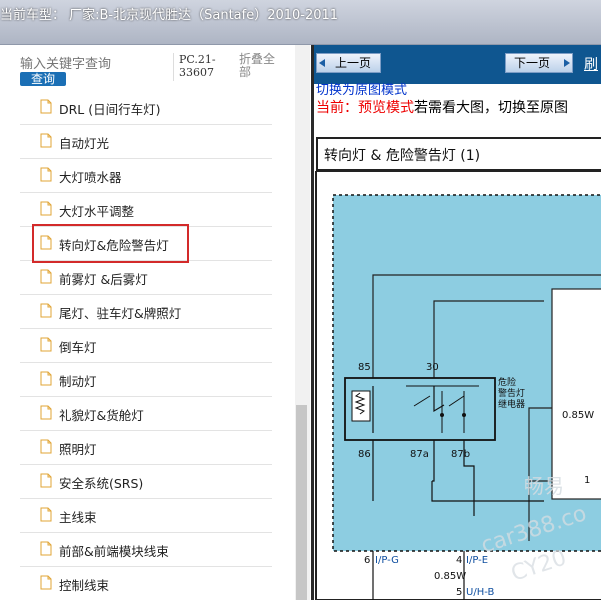  I want to click on tree-item-label: 照明灯, so click(78, 449).